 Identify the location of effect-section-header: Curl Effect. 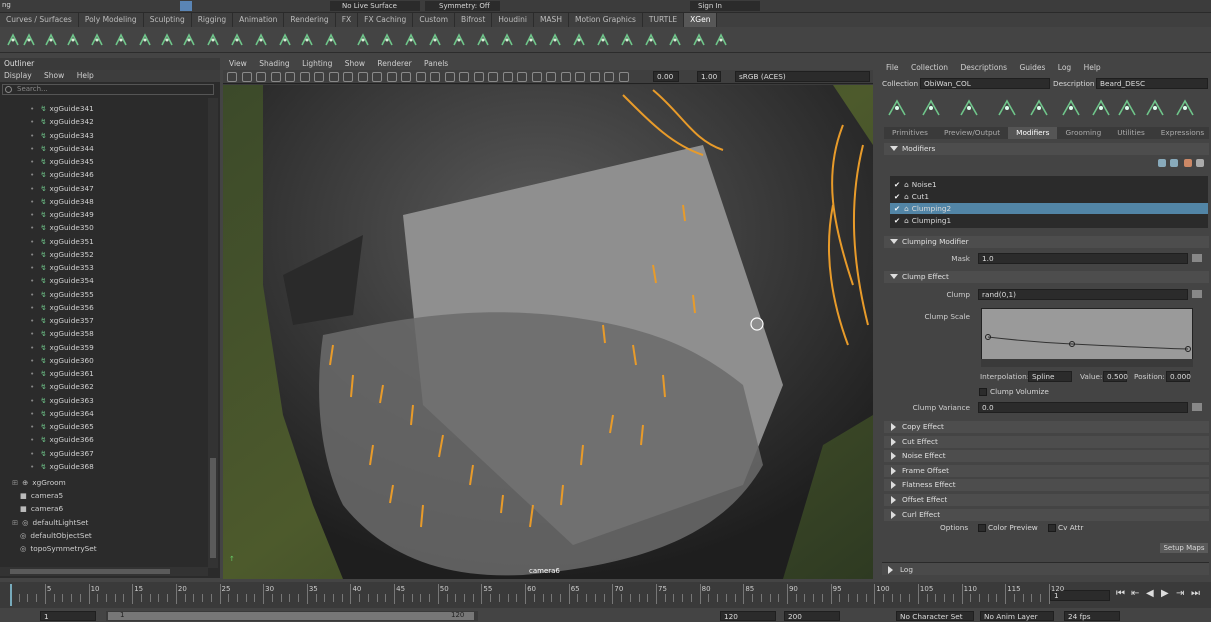
(1046, 515).